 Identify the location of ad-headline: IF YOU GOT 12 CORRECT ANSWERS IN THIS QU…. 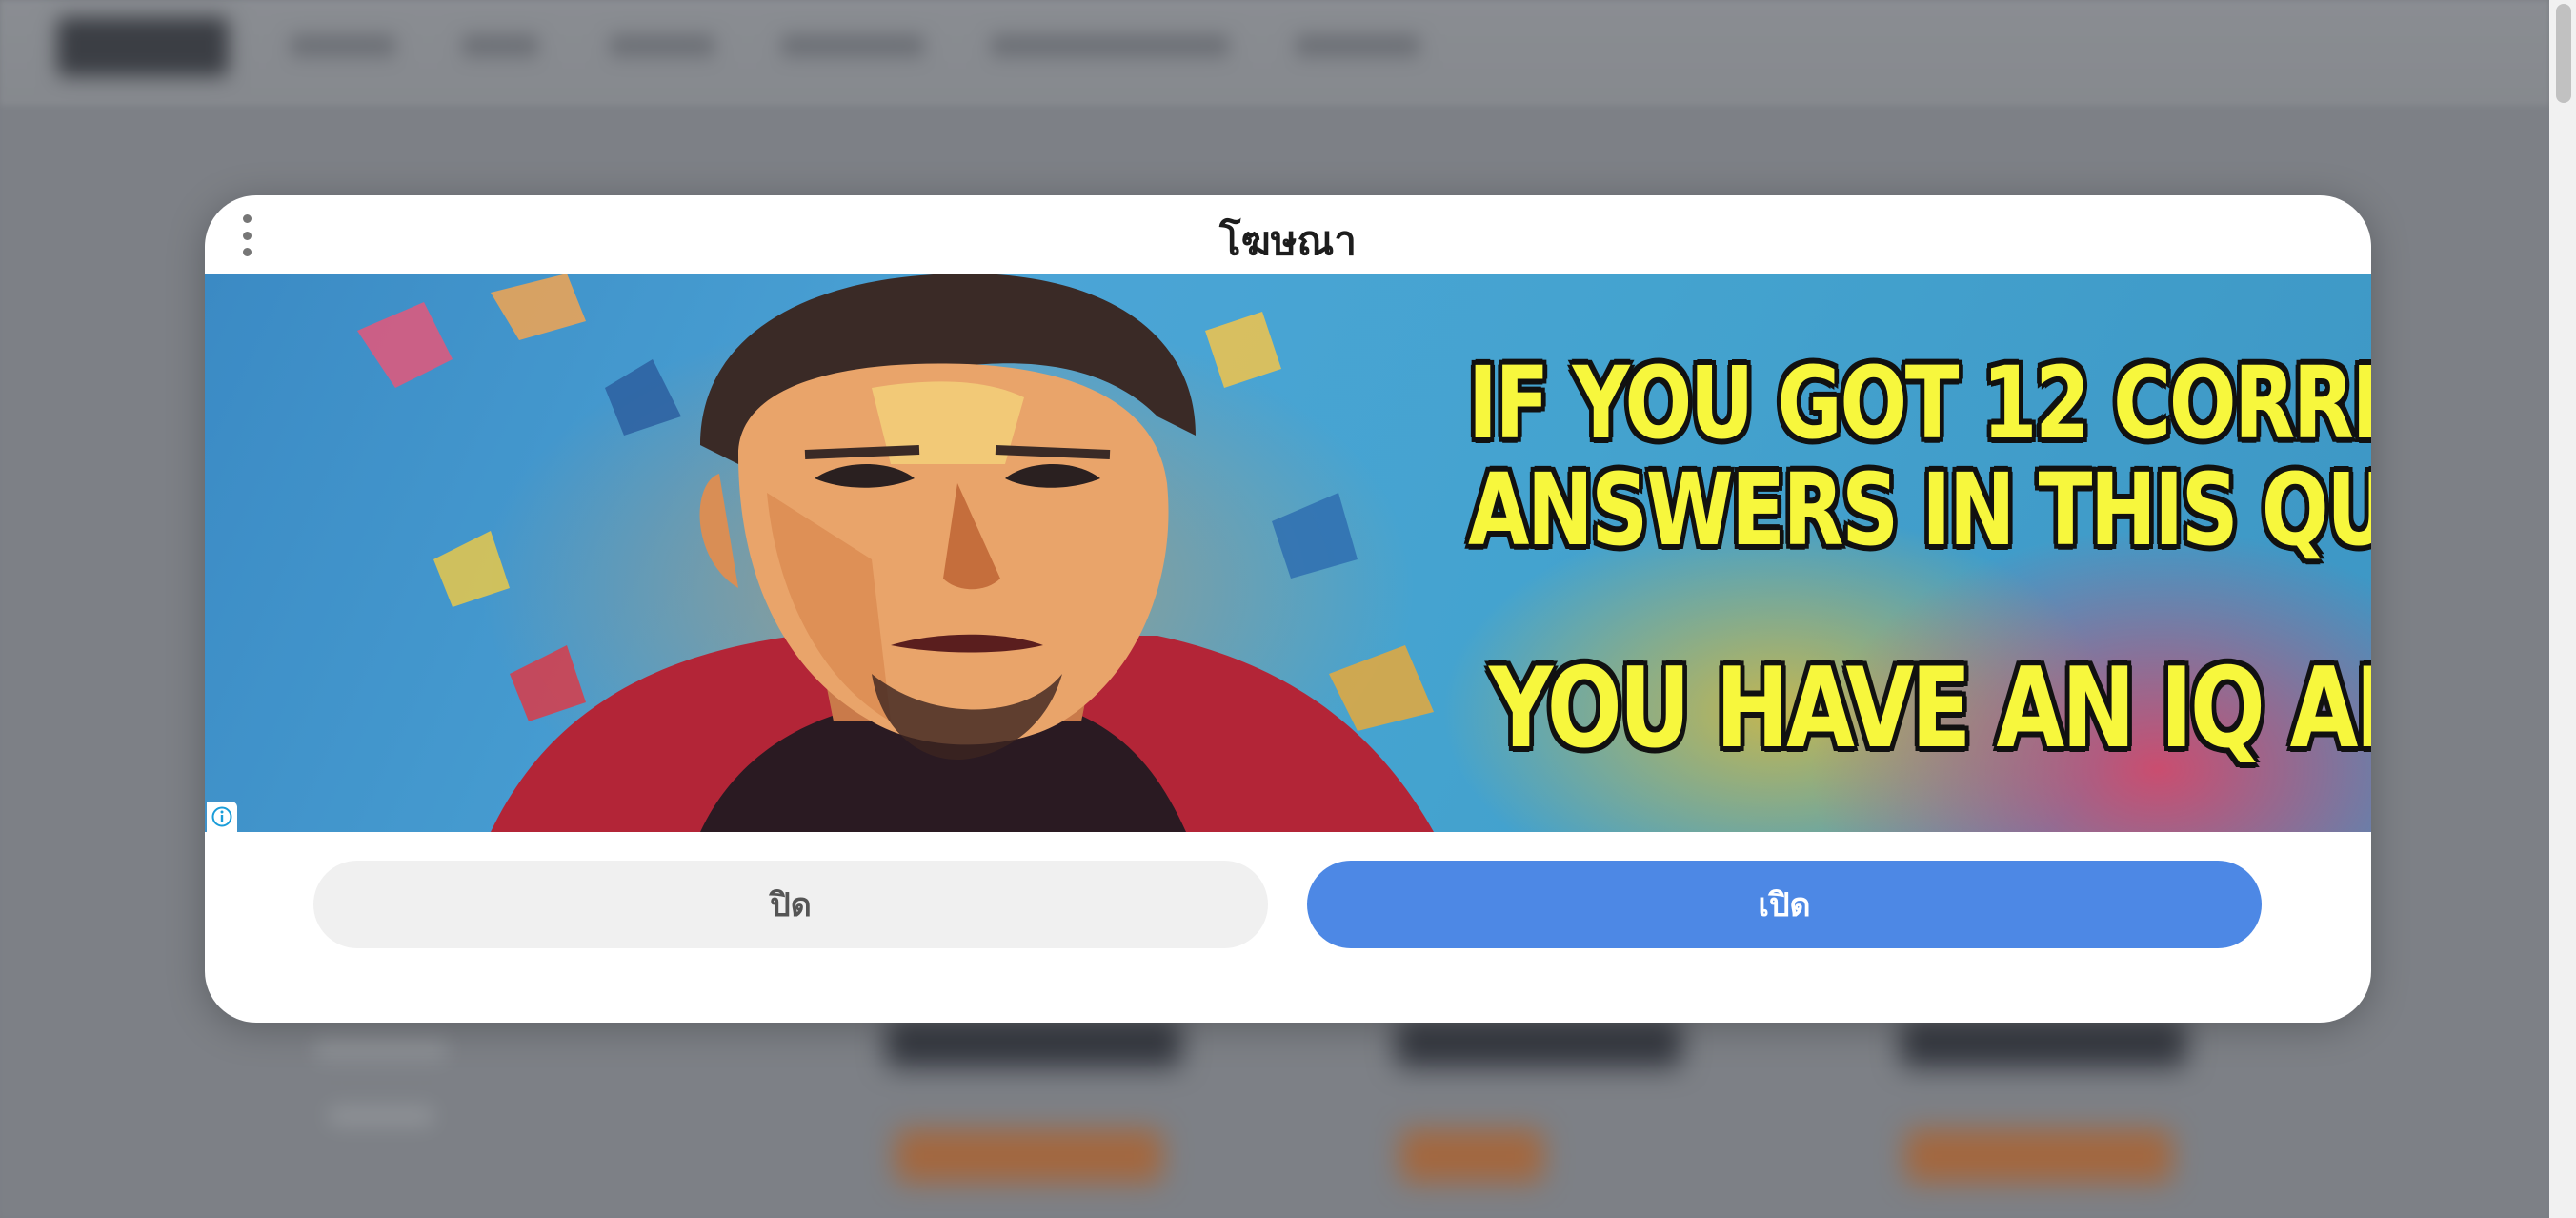
(1920, 456).